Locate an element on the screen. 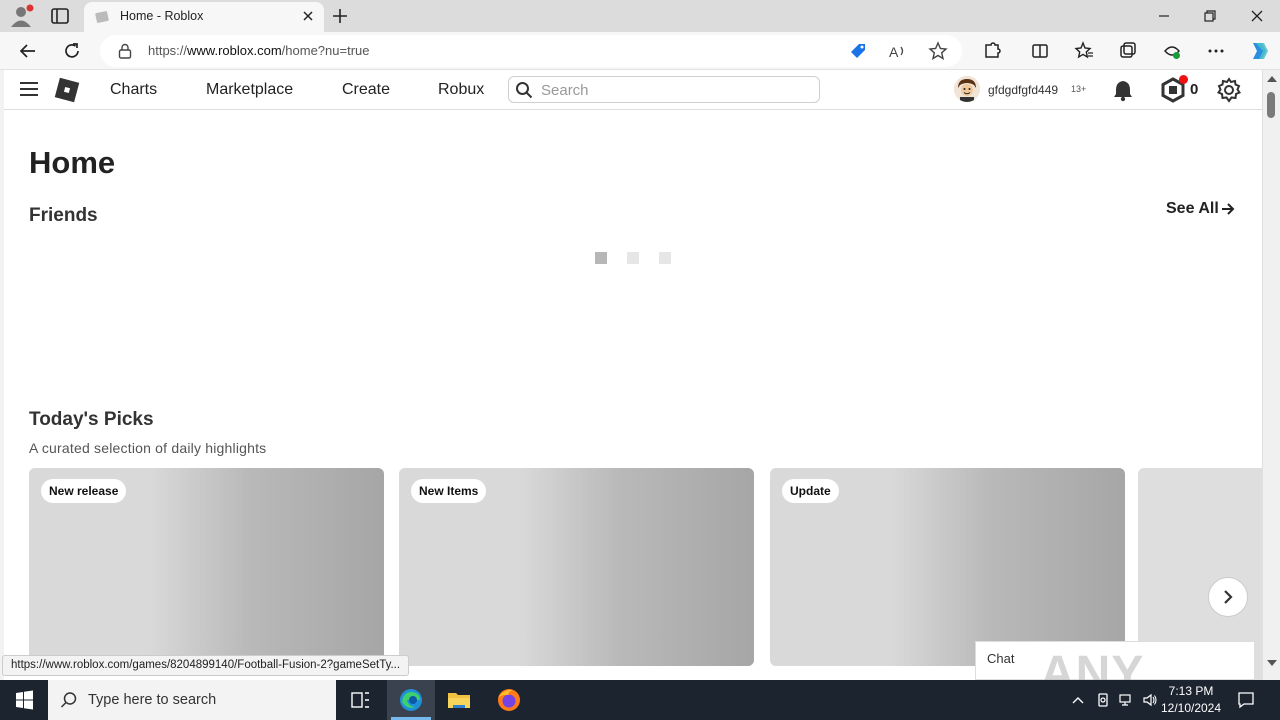 The image size is (1280, 720). pick-card: Update is located at coordinates (947, 567).